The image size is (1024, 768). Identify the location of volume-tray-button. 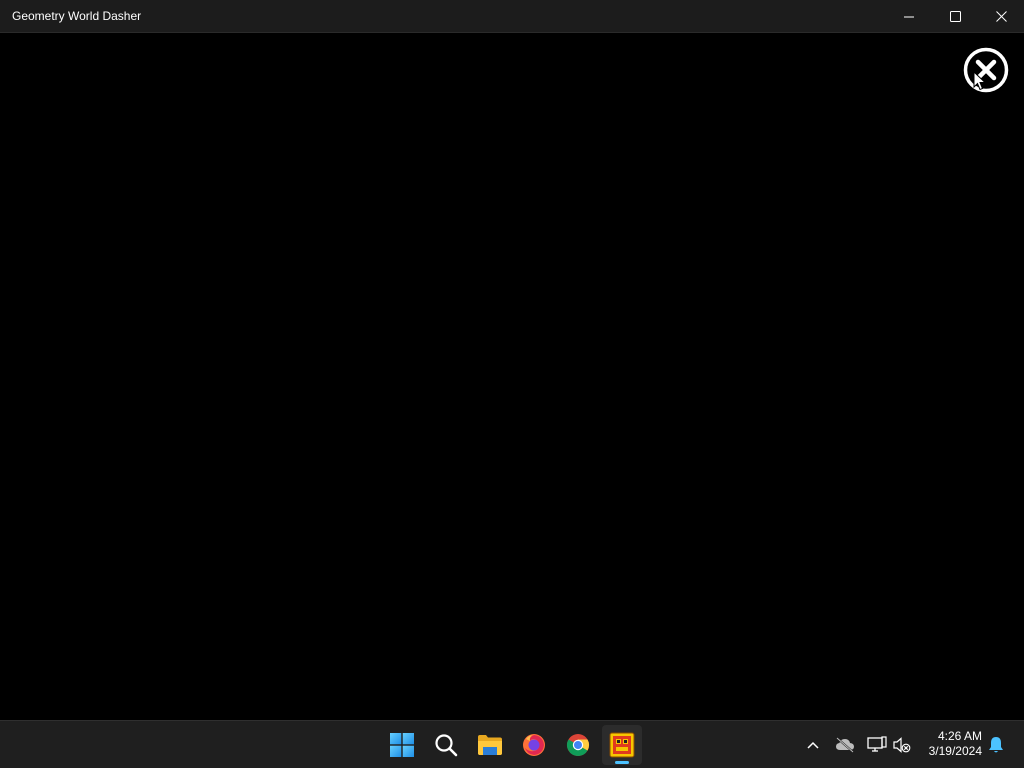
(902, 745).